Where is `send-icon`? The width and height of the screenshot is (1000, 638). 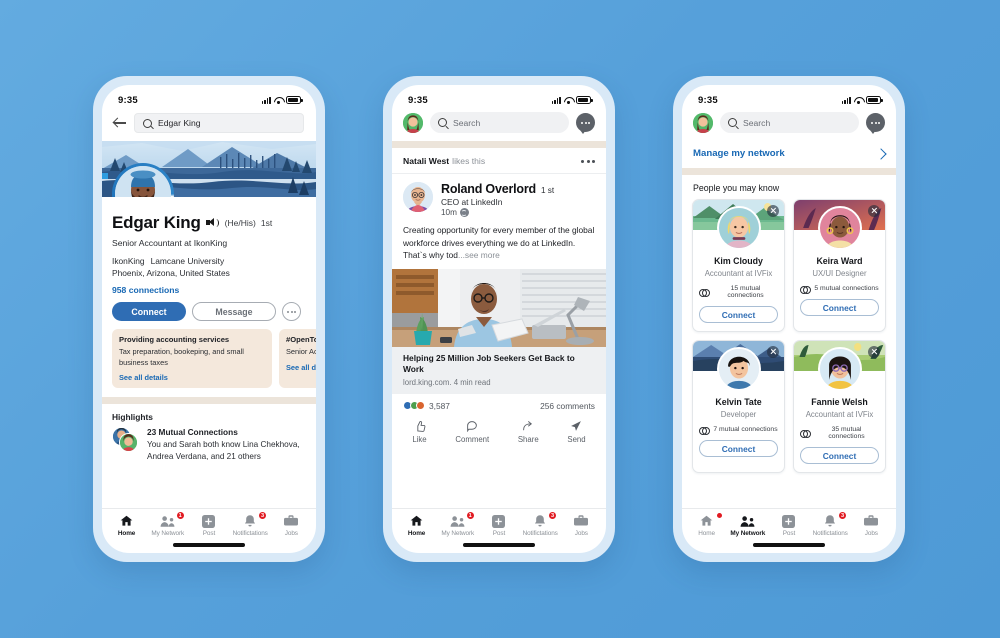 send-icon is located at coordinates (576, 425).